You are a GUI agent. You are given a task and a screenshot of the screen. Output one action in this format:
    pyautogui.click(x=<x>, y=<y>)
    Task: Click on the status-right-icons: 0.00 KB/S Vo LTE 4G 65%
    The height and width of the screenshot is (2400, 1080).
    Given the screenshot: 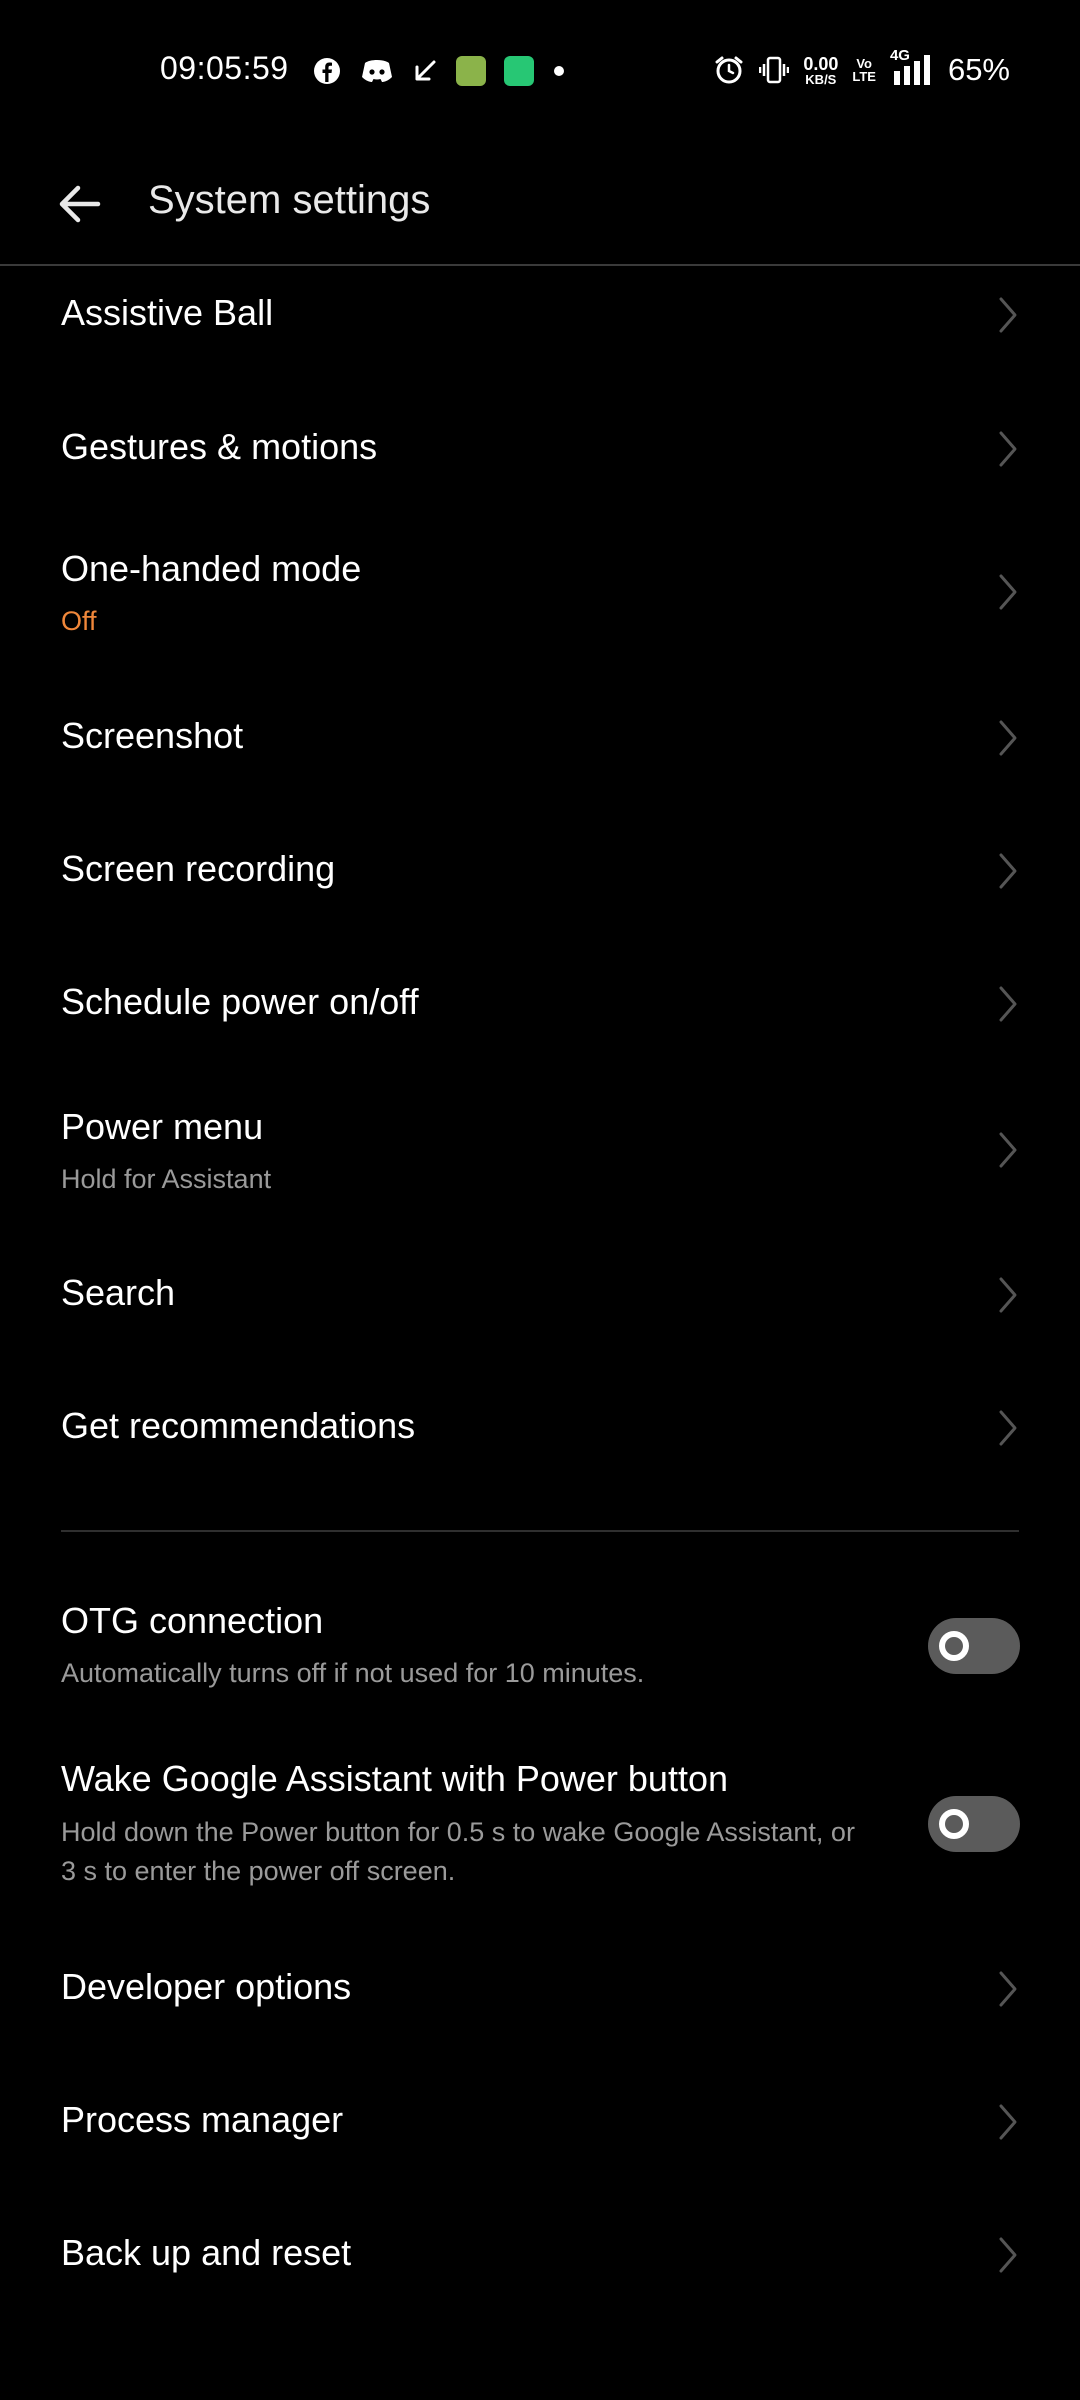 What is the action you would take?
    pyautogui.click(x=861, y=68)
    